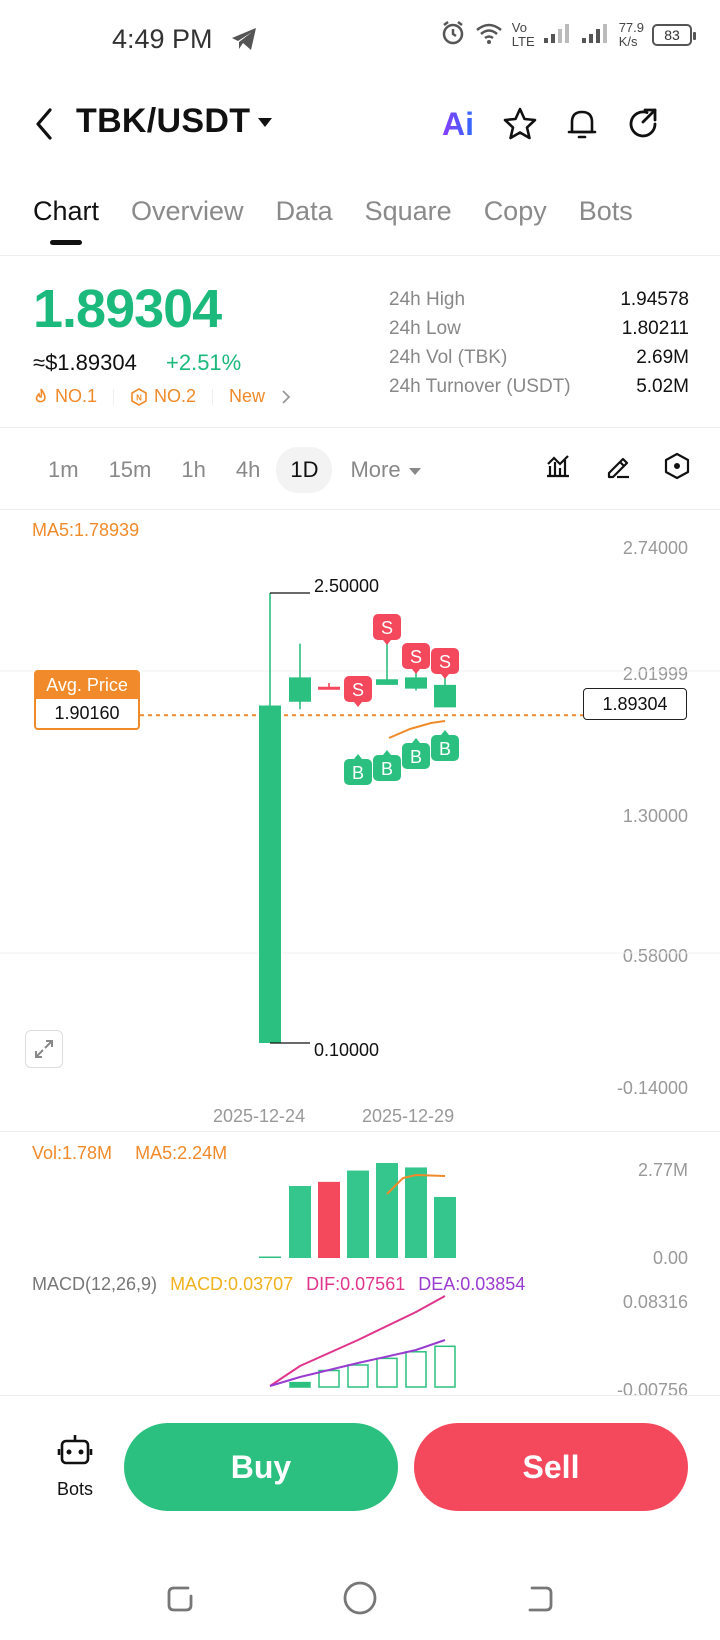 Image resolution: width=720 pixels, height=1640 pixels. I want to click on dea-line, so click(357, 1363).